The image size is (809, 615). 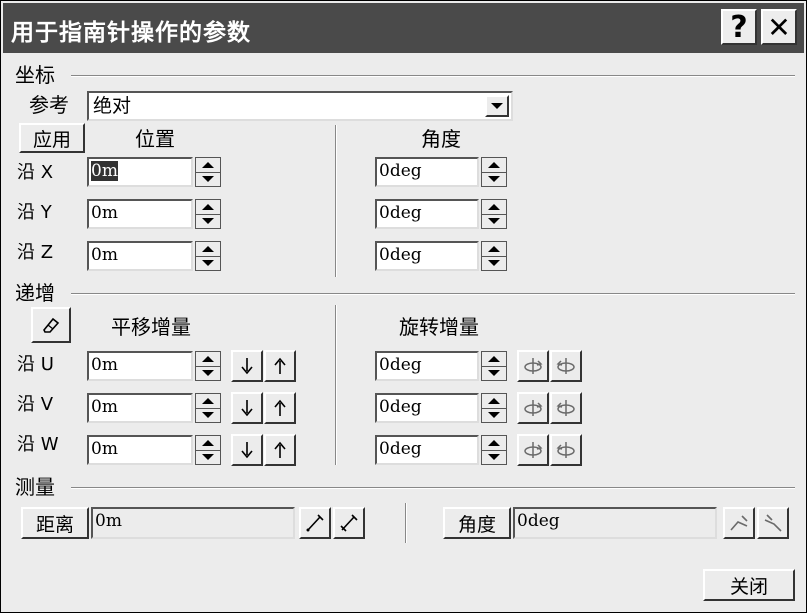 I want to click on reference-select: 绝对, so click(x=300, y=106).